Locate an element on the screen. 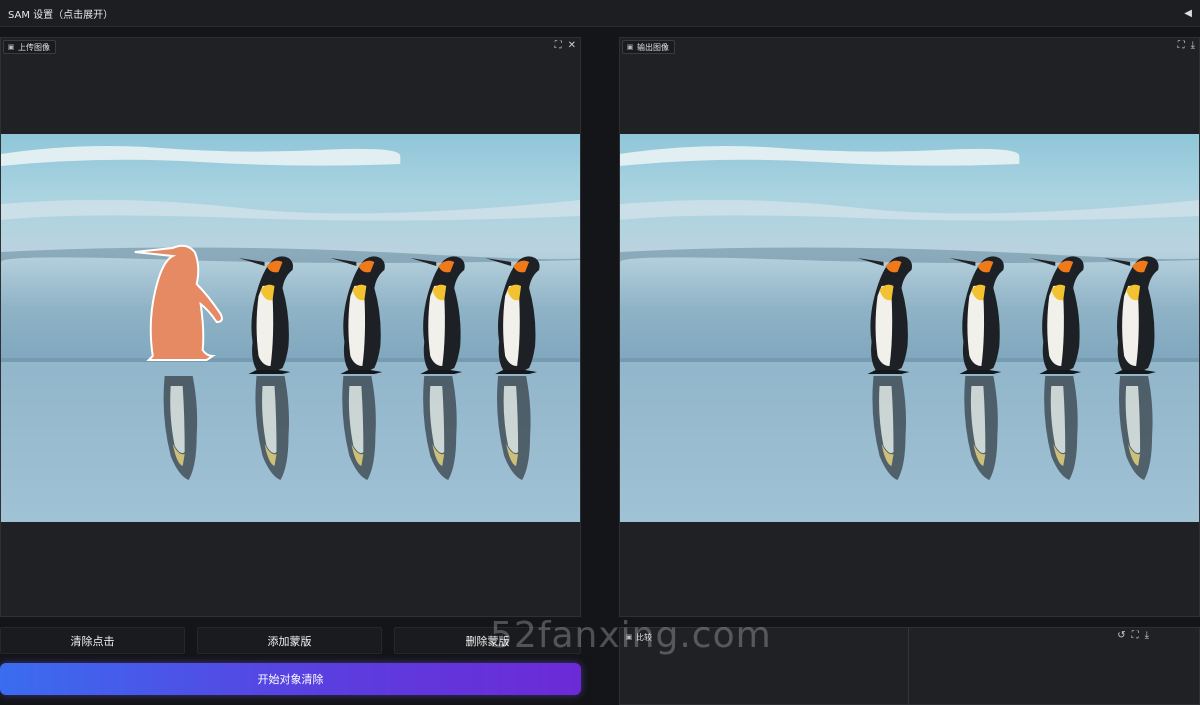 The height and width of the screenshot is (705, 1200). undo-icon: ↺ is located at coordinates (1121, 636).